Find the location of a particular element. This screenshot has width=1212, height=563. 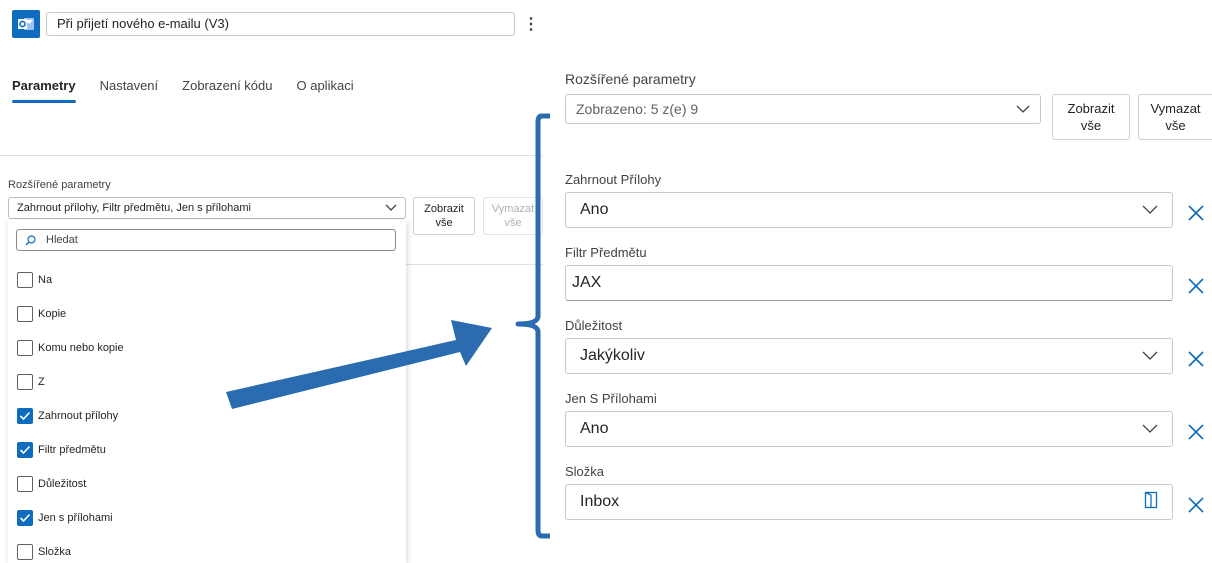

field-filtr-predmetu-input: JAX is located at coordinates (869, 283).